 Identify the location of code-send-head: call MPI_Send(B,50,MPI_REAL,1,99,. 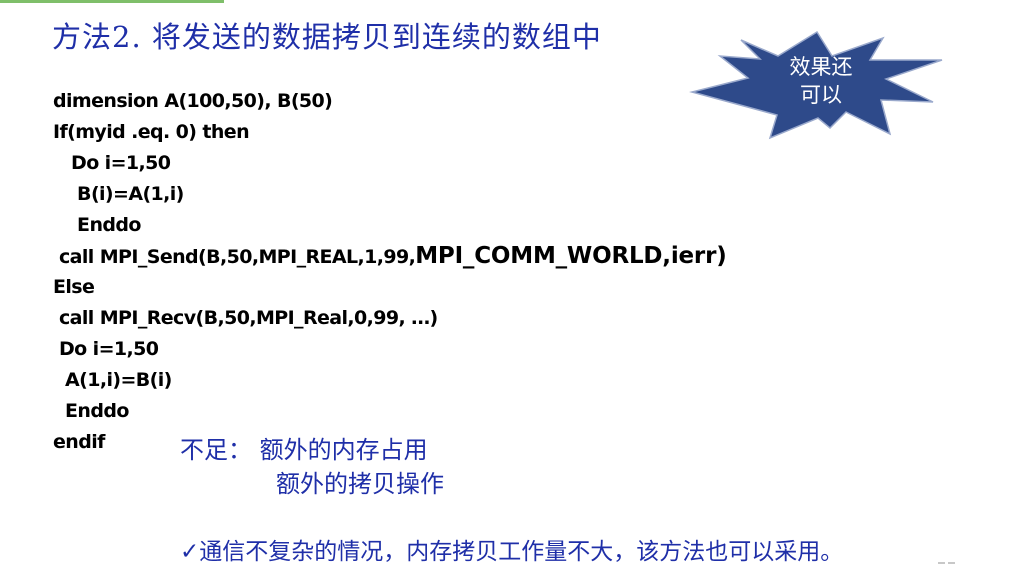
(234, 257).